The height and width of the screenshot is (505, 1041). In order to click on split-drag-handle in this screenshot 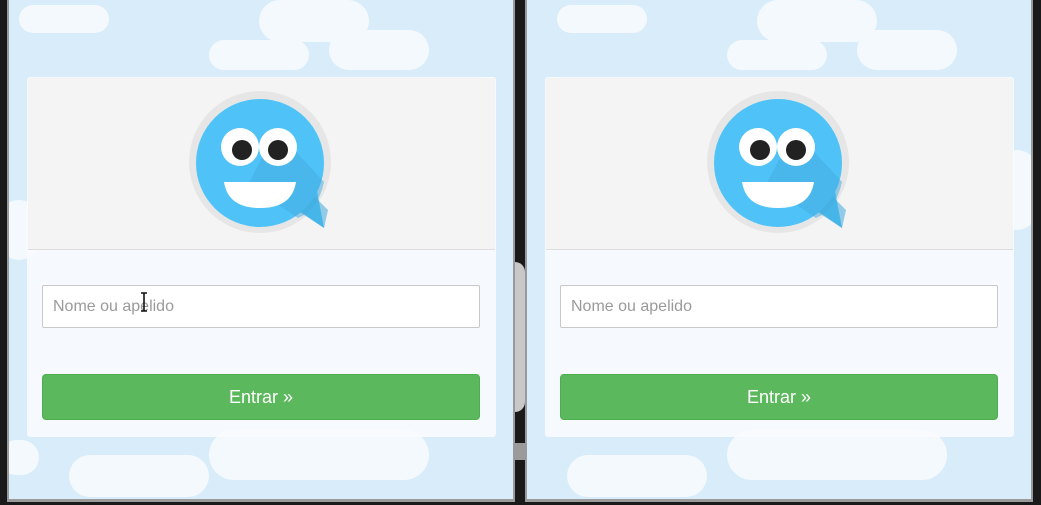, I will do `click(520, 337)`.